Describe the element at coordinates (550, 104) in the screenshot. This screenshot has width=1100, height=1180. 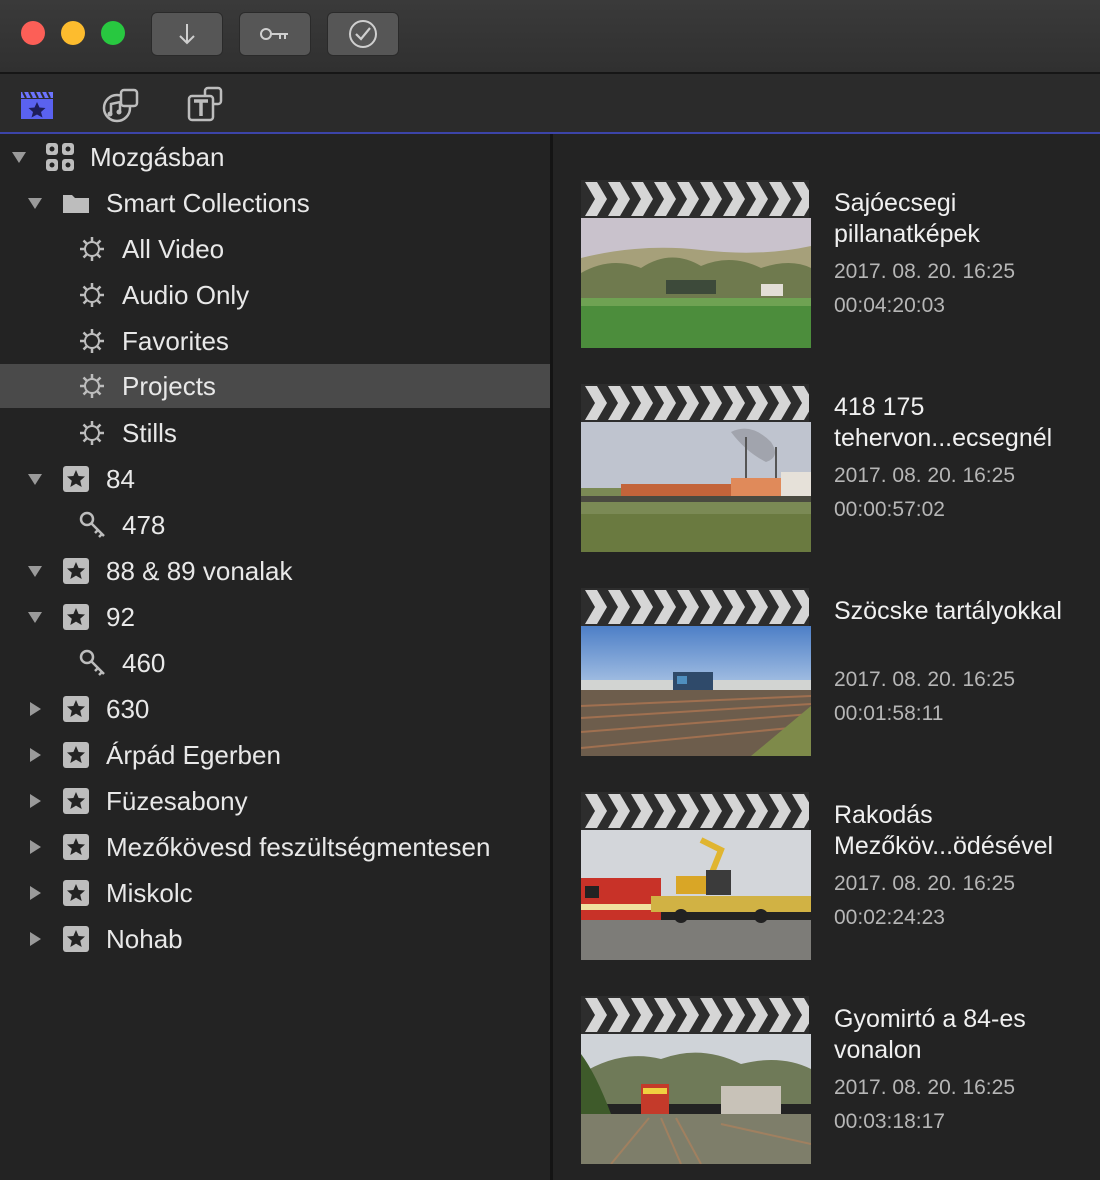
I see `browser-tab-bar` at that location.